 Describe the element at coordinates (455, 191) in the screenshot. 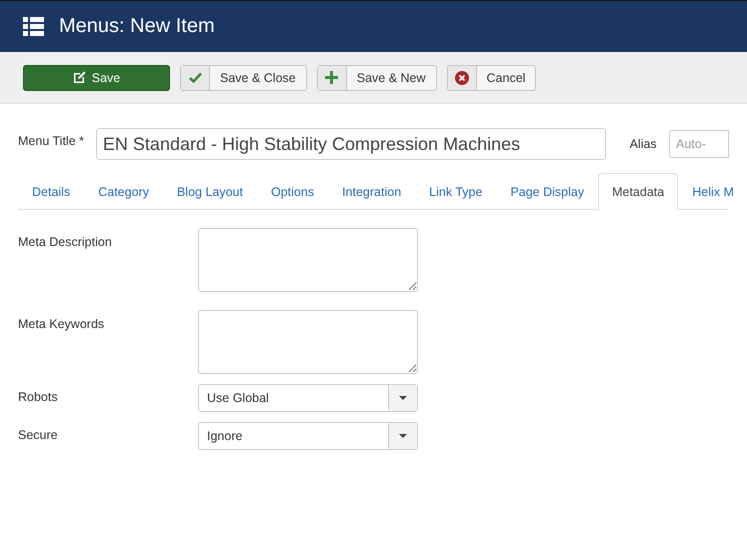

I see `tab: Link Type` at that location.